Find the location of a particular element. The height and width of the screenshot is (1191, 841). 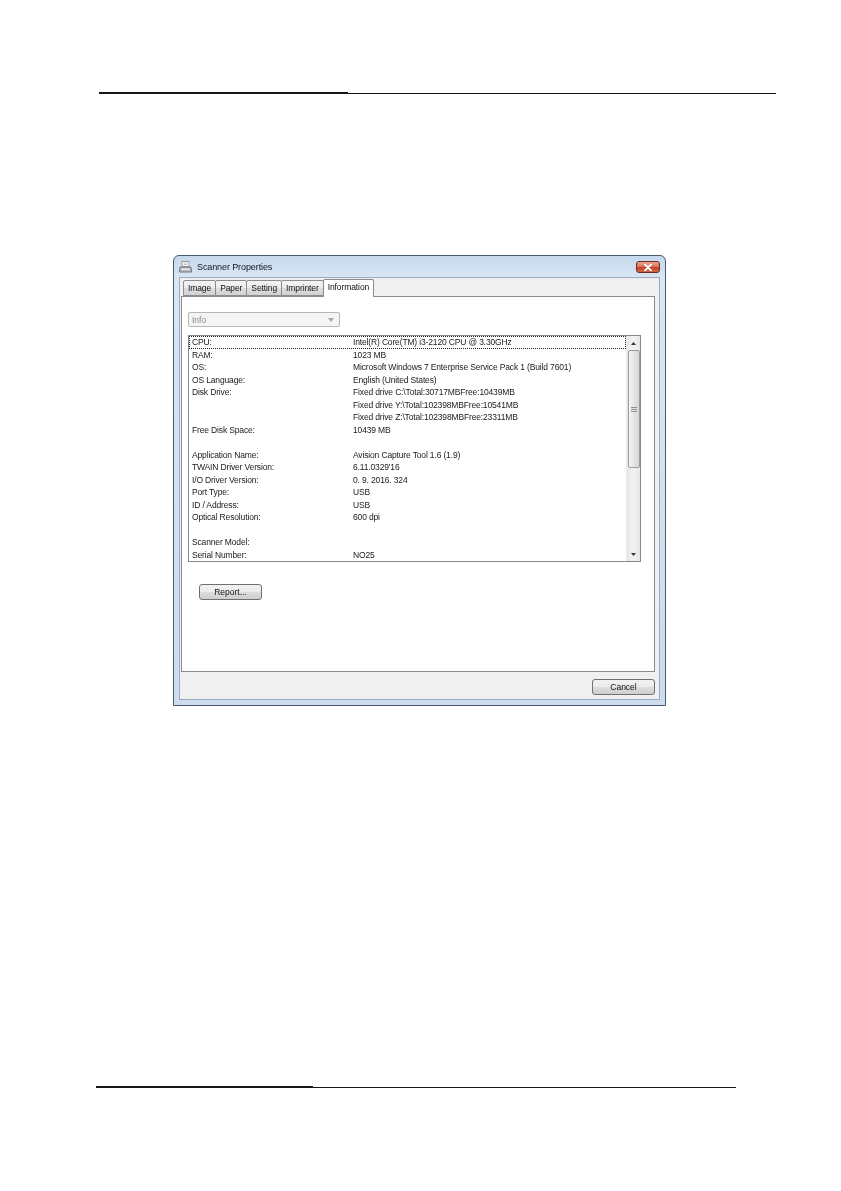

info-value: Fixed drive Z:\Total:102398MBFree:23311MB is located at coordinates (435, 417).